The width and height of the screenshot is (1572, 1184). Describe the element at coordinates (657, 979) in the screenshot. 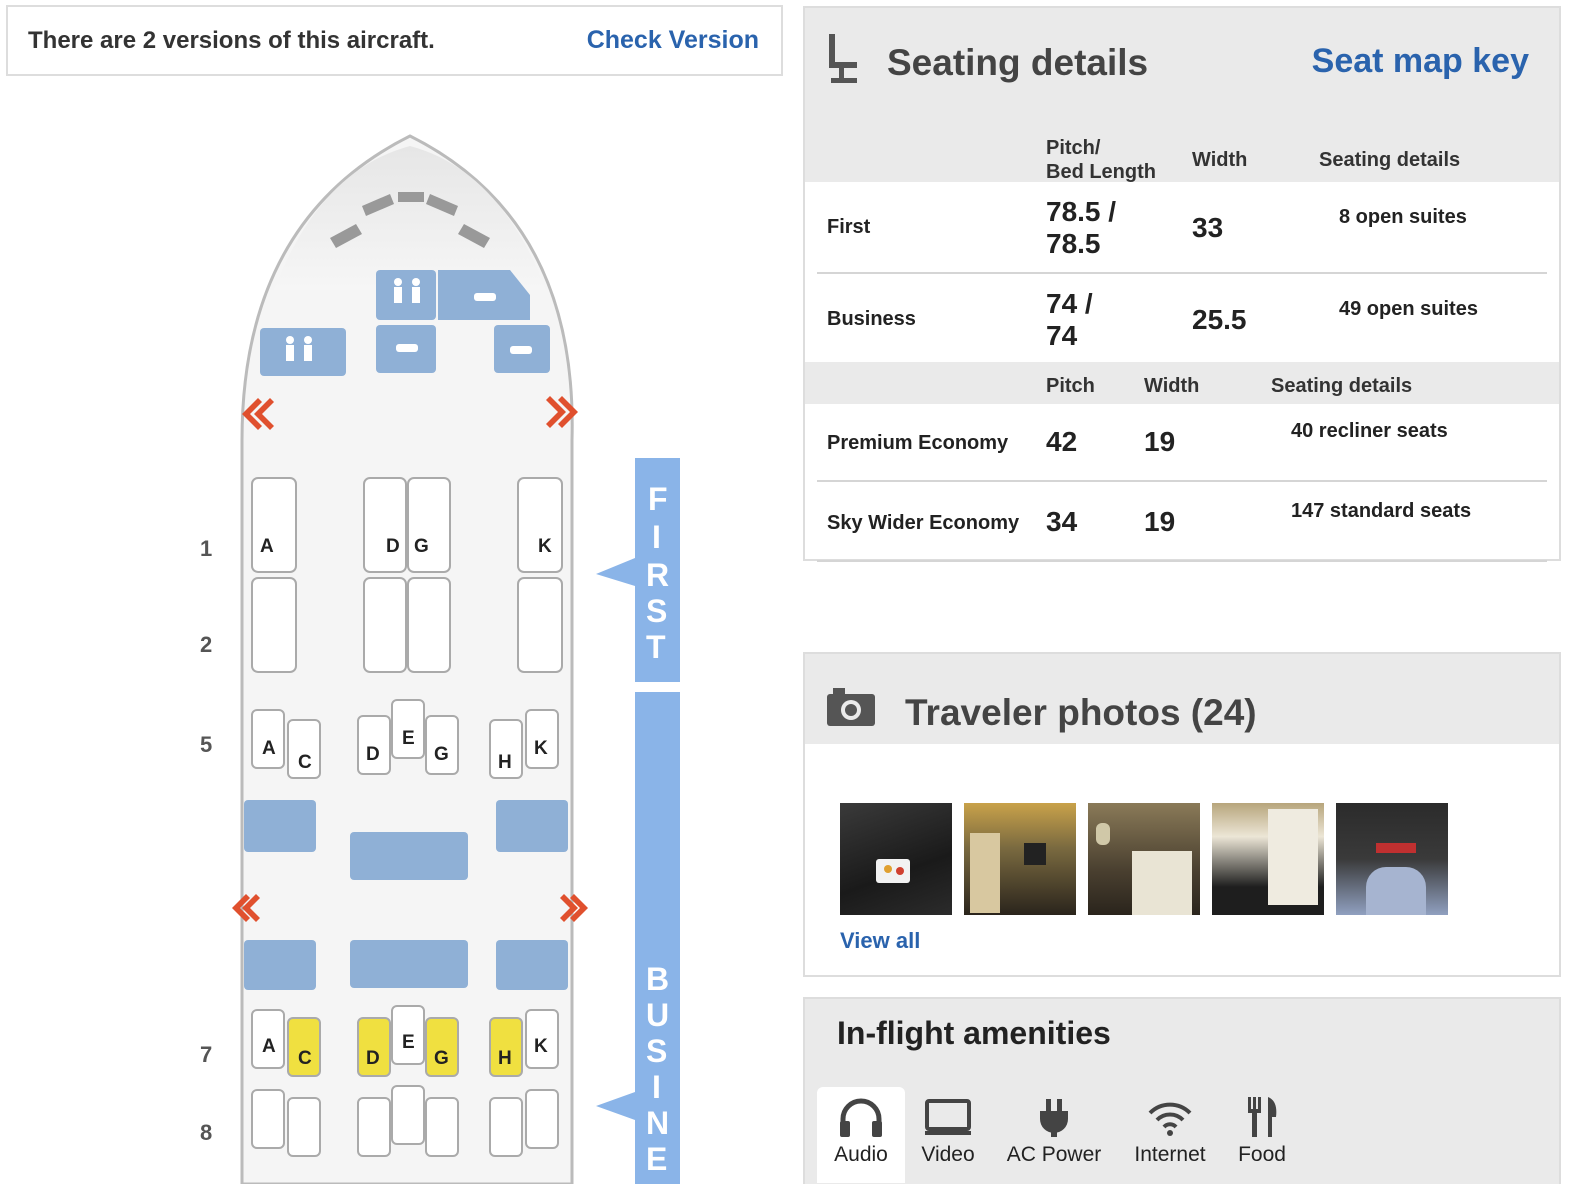

I see `svg-text: B` at that location.